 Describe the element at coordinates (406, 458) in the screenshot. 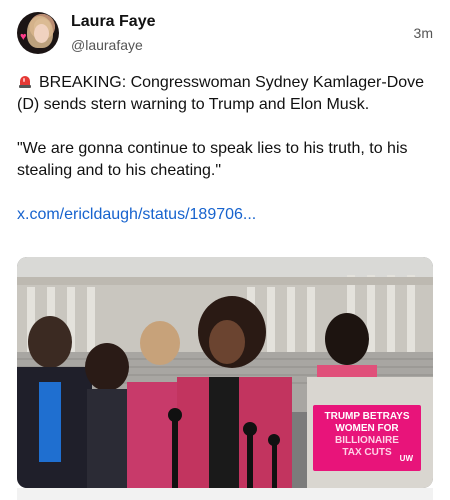

I see `sign-tag: UW` at that location.